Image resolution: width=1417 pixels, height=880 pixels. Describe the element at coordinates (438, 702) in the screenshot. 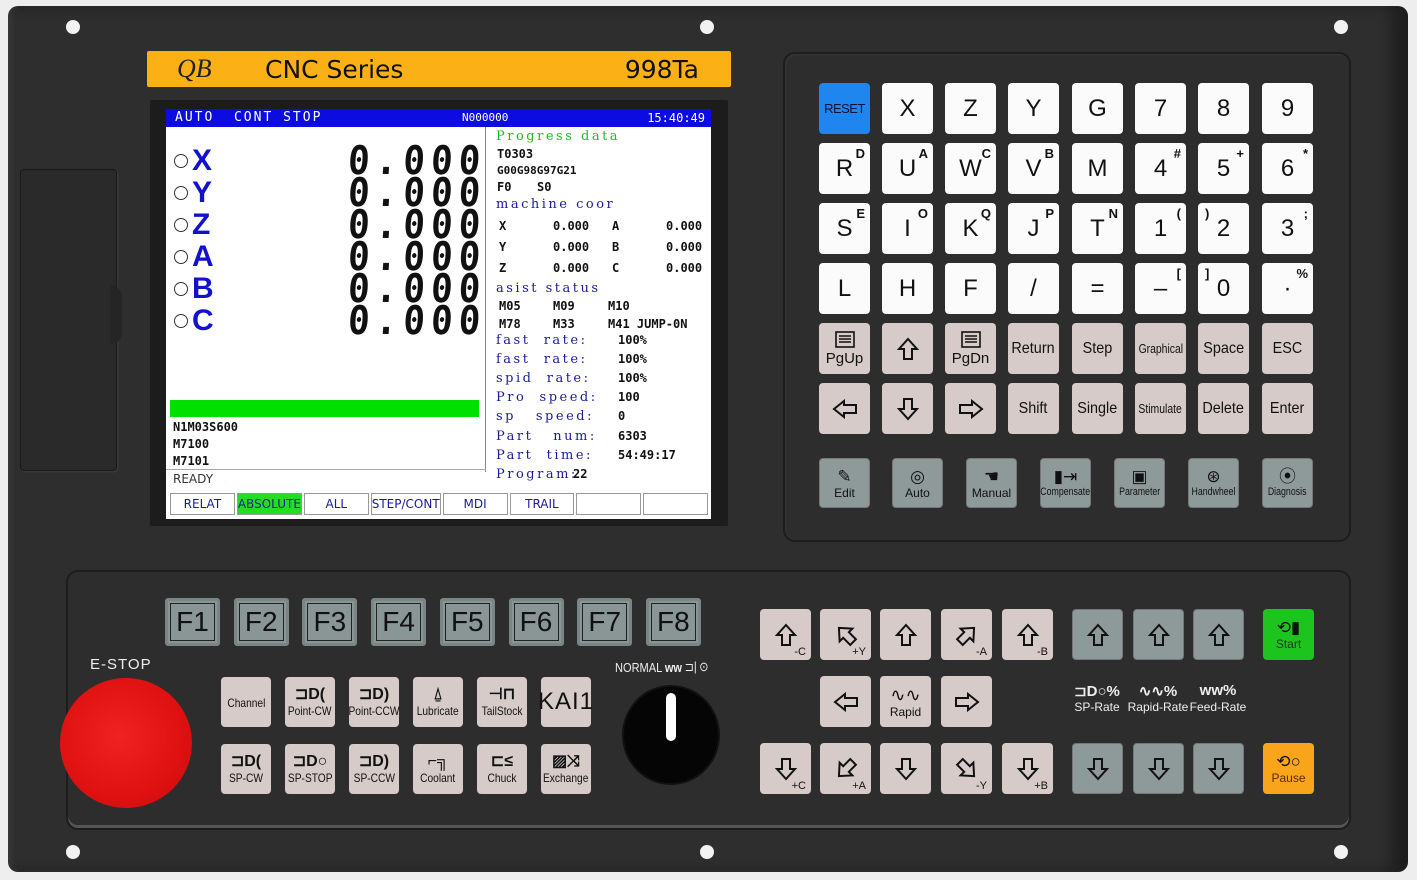

I see `key-lubricate: ⍙ Lubricate` at that location.